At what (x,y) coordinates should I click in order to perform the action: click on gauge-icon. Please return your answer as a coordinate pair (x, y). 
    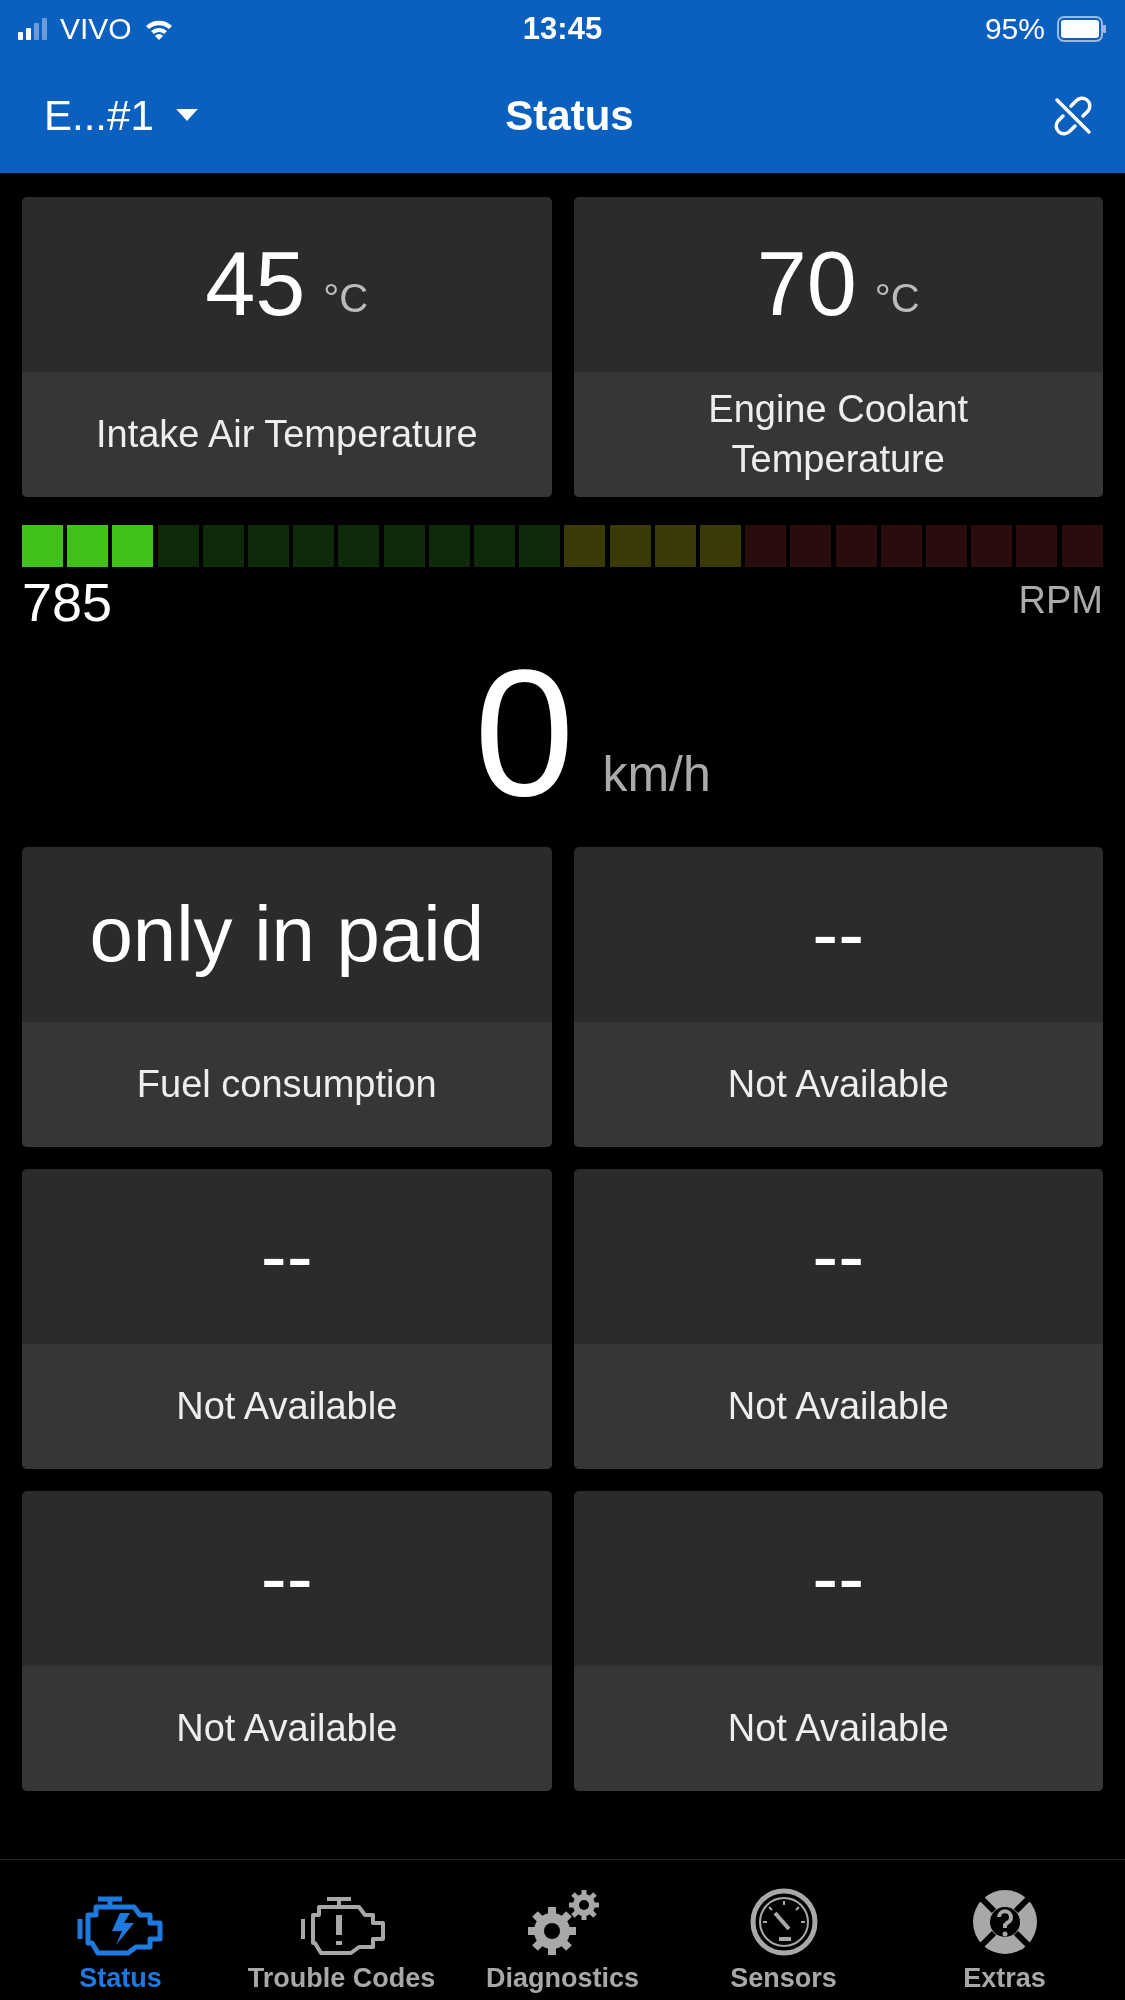
    Looking at the image, I should click on (783, 1922).